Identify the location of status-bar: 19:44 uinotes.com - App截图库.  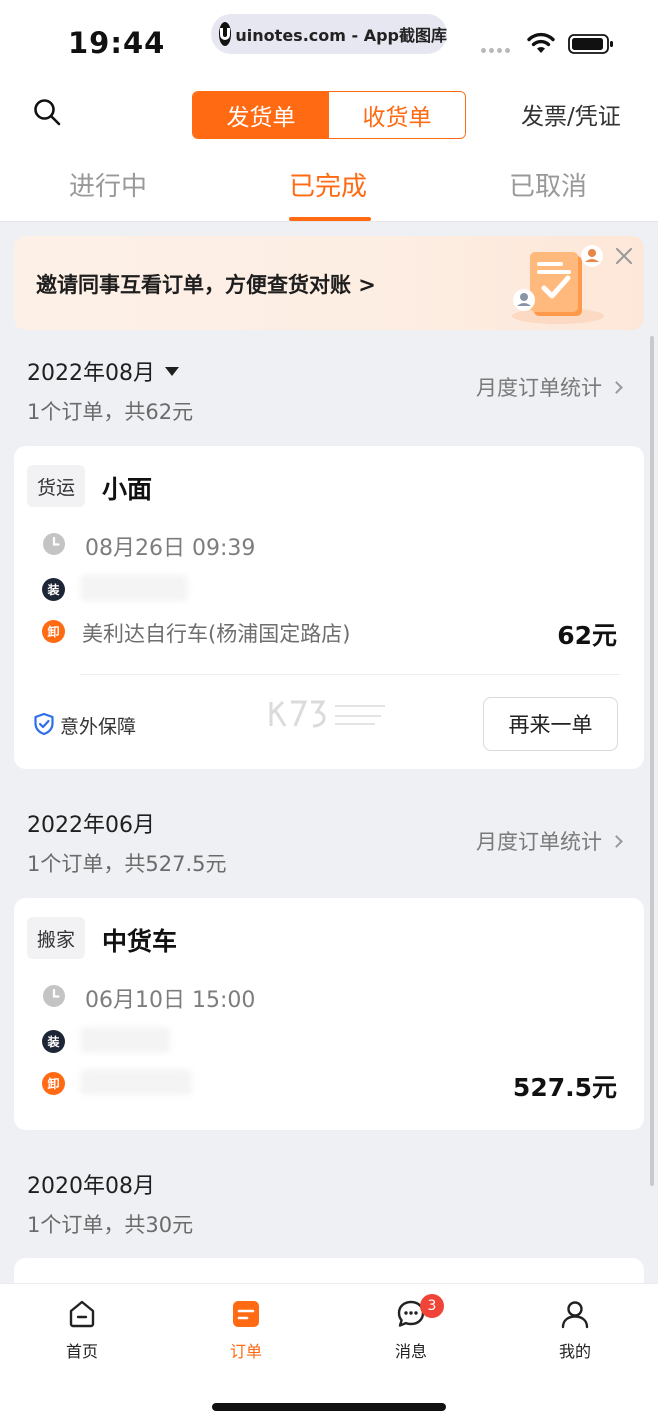
(329, 40).